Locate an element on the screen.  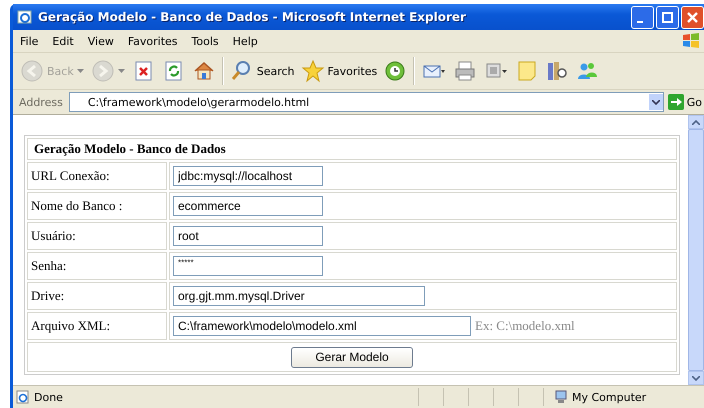
minimize-button is located at coordinates (642, 17).